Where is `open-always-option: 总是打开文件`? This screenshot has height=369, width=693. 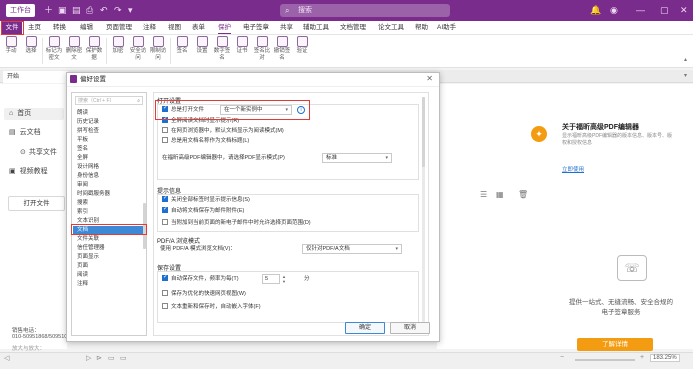
open-always-option: 总是打开文件 is located at coordinates (183, 109).